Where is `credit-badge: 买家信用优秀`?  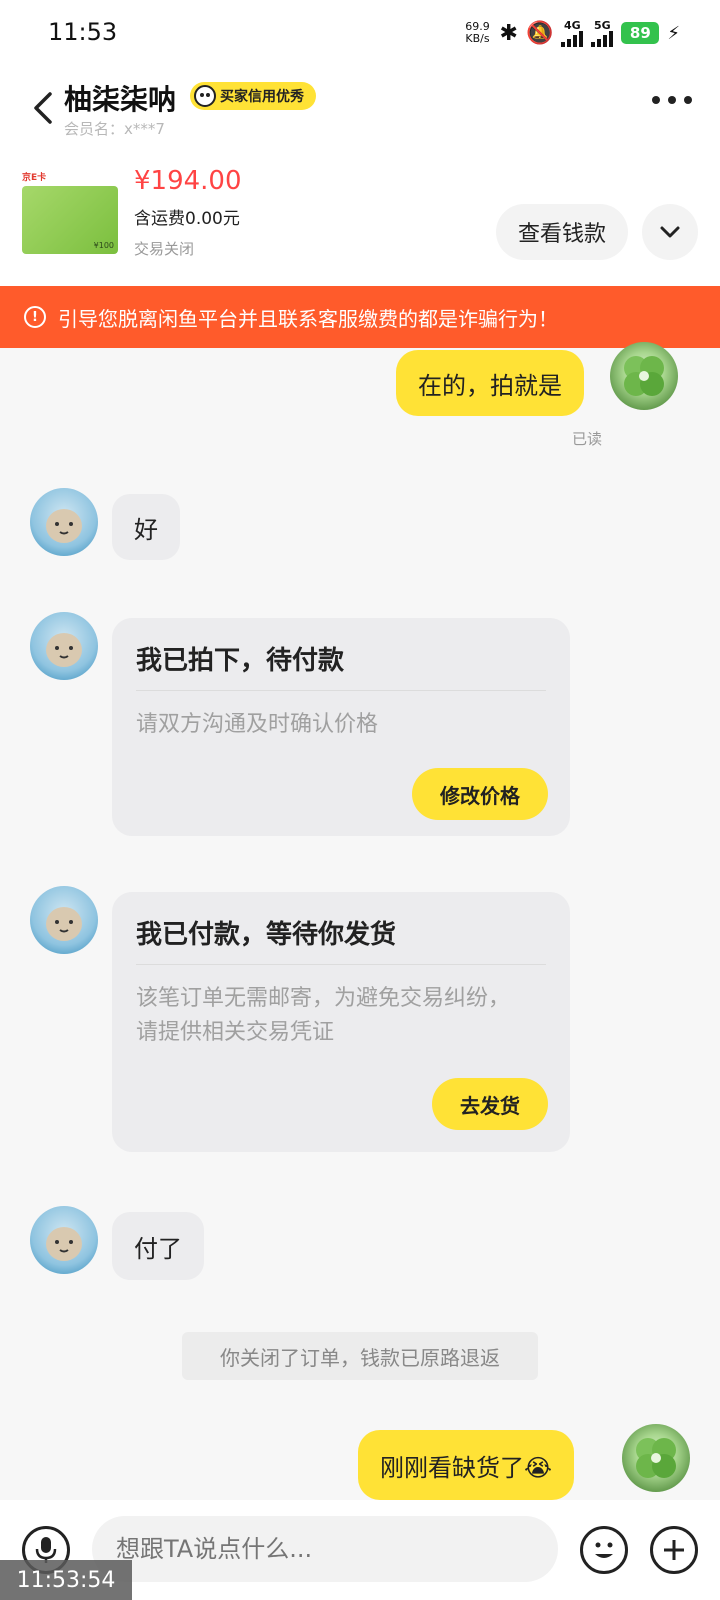
credit-badge: 买家信用优秀 is located at coordinates (253, 96).